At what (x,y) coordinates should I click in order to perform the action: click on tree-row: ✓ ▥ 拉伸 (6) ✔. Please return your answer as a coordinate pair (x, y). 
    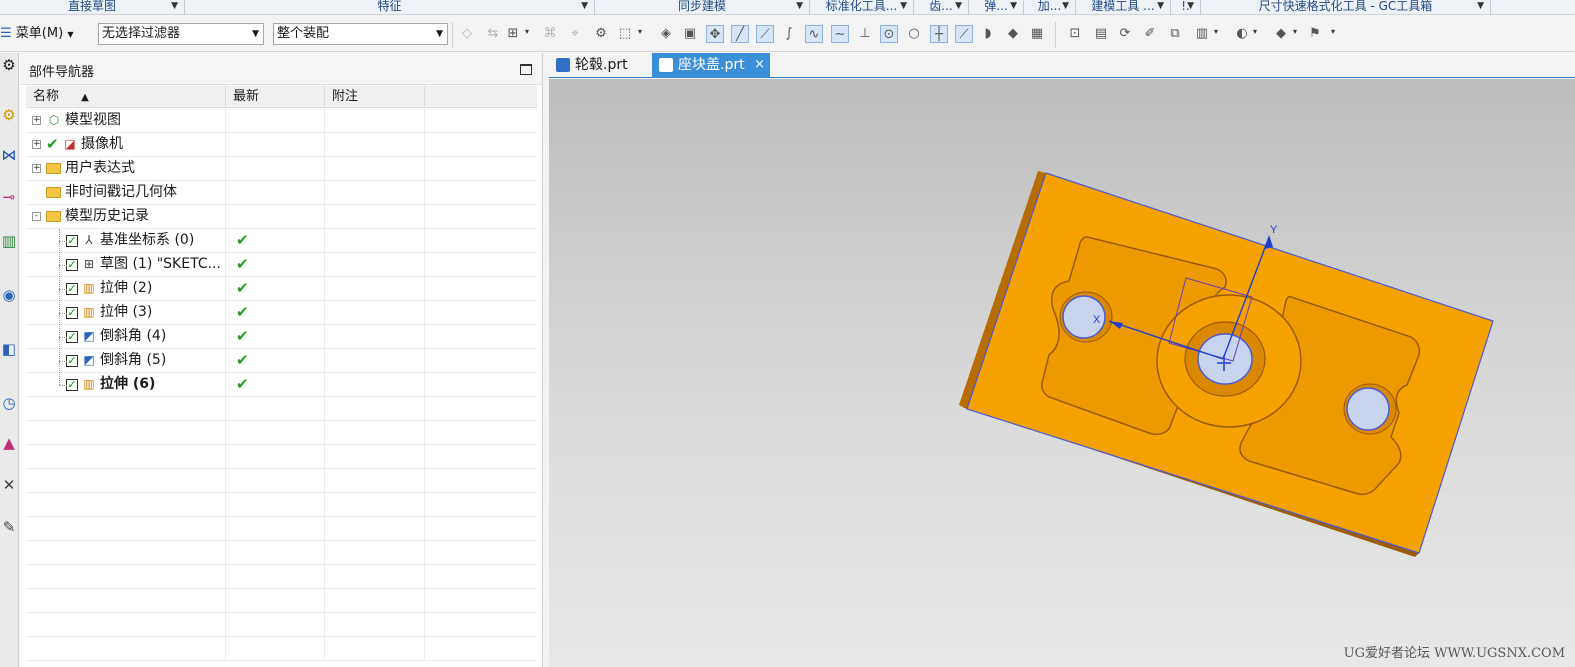
    Looking at the image, I should click on (281, 385).